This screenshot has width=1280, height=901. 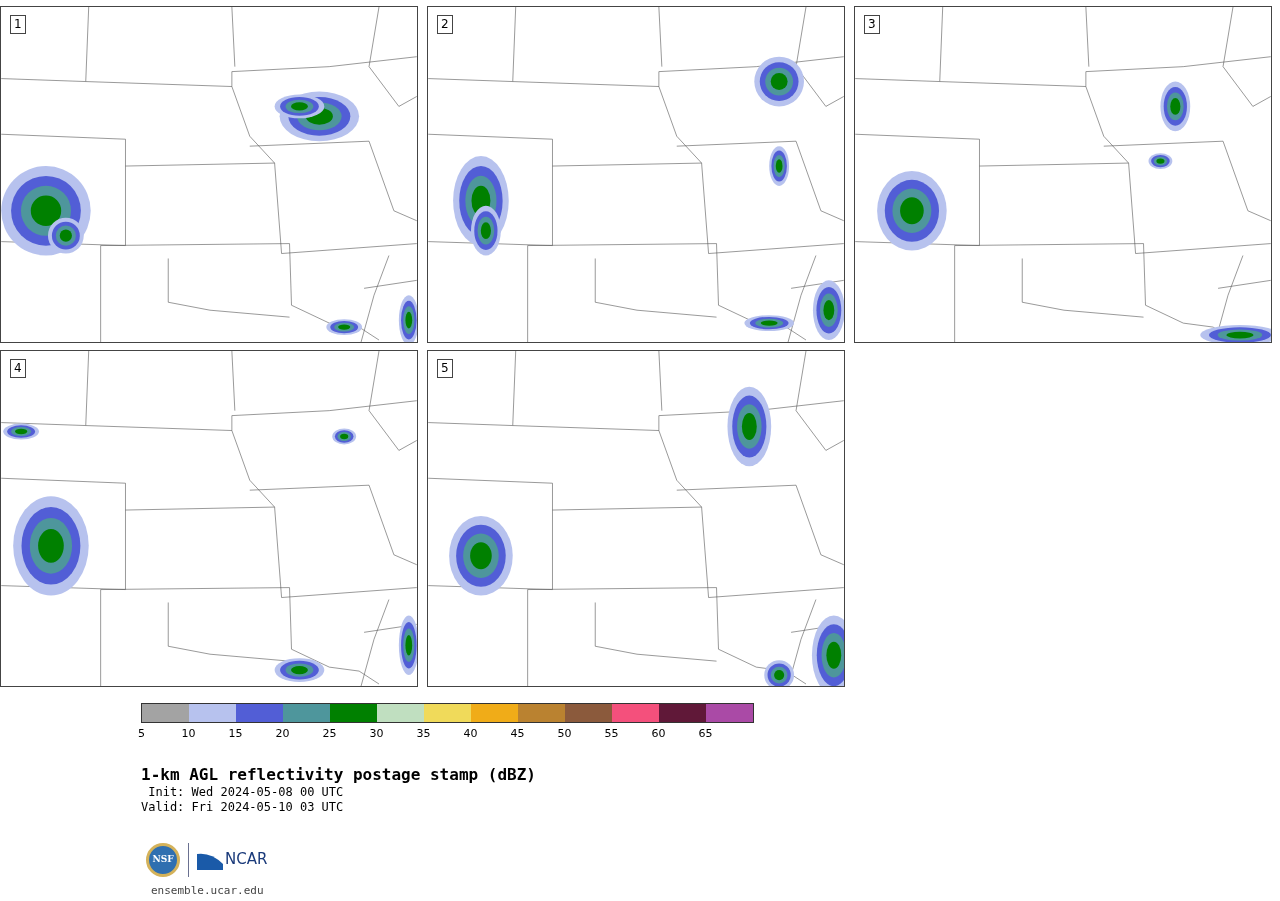 I want to click on tick-label: 10, so click(x=188, y=734).